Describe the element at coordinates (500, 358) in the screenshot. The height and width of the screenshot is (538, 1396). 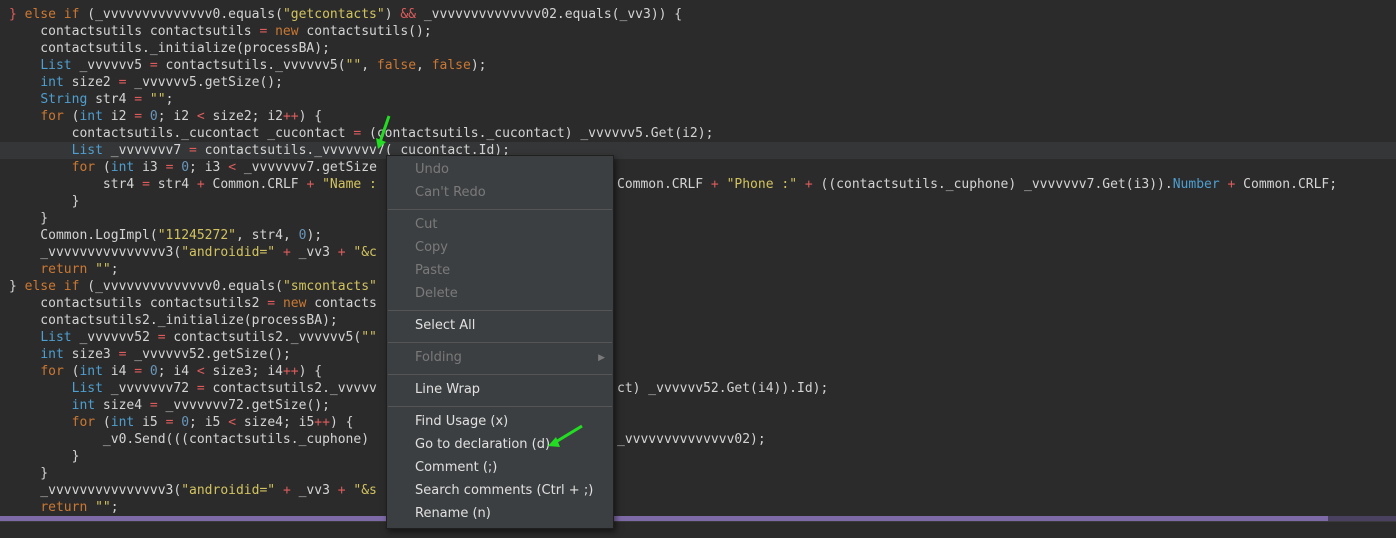
I see `menu-item-folding: Folding ▶` at that location.